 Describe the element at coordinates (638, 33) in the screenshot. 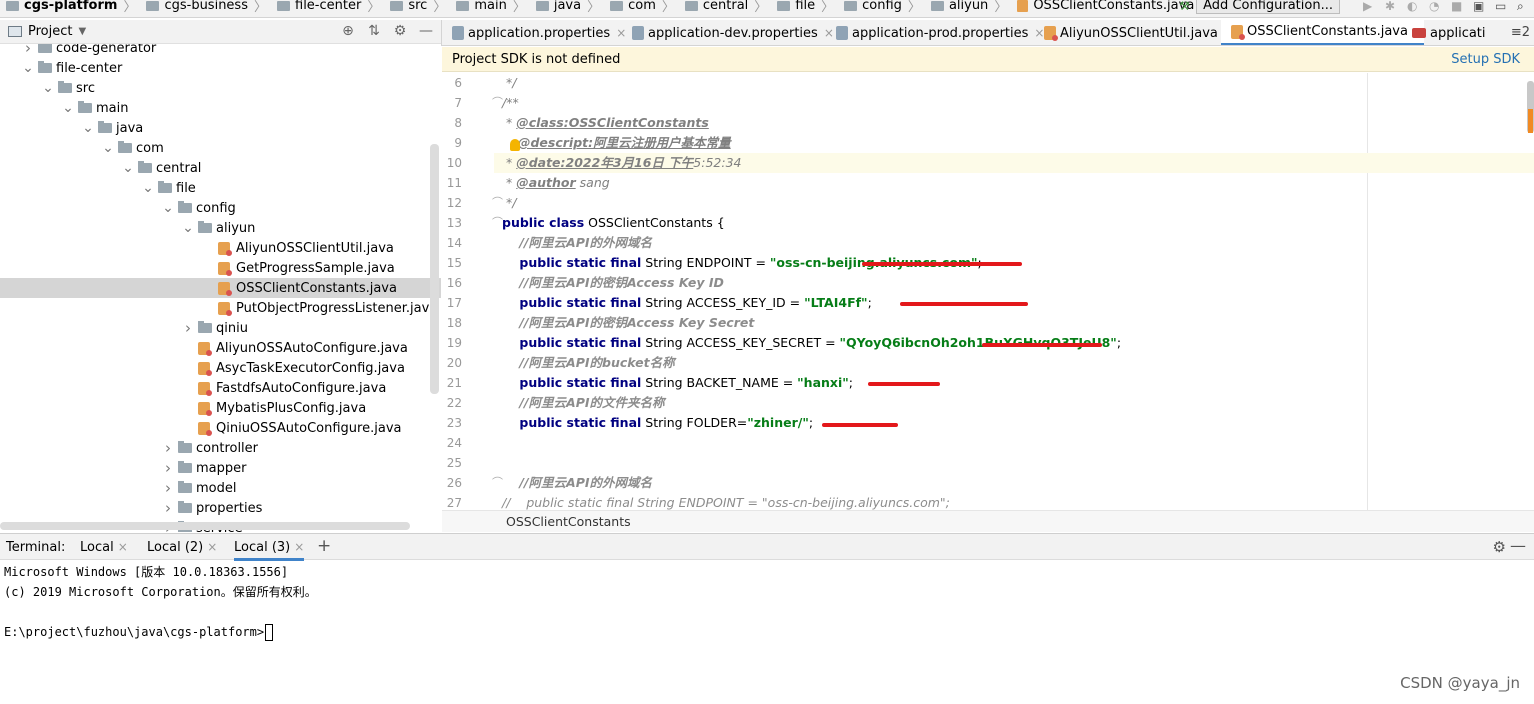

I see `properties-file-icon` at that location.